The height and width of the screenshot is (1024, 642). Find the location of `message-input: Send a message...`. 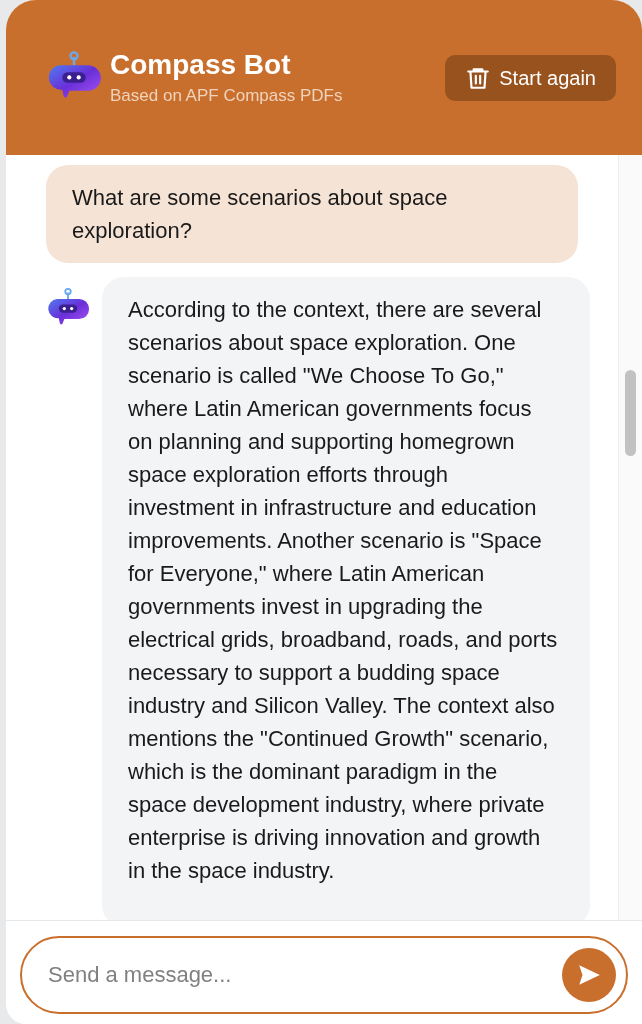

message-input: Send a message... is located at coordinates (324, 975).